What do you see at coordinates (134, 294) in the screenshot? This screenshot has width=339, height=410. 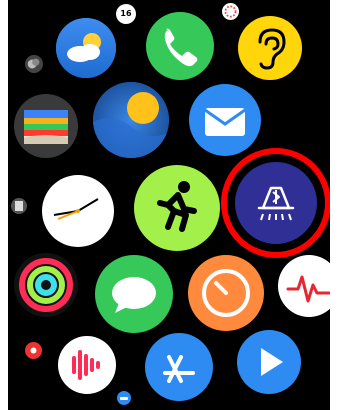 I see `messages-app-icon` at bounding box center [134, 294].